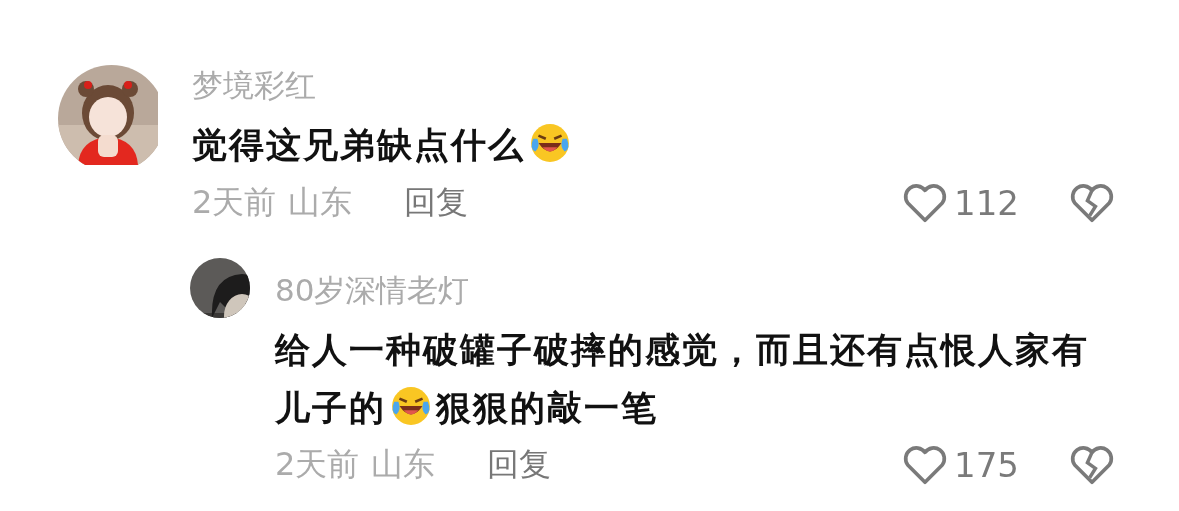  Describe the element at coordinates (372, 290) in the screenshot. I see `username: 80岁深情老灯` at that location.